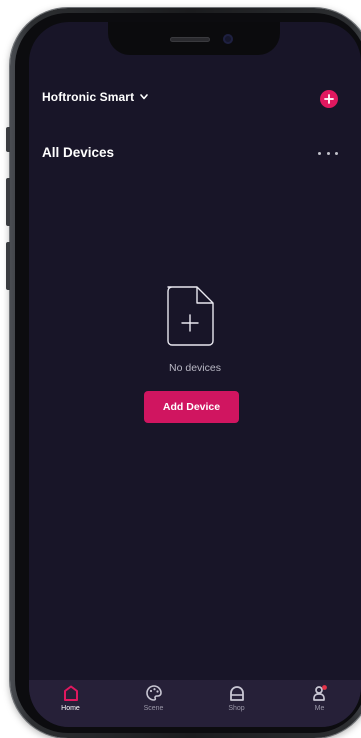 The width and height of the screenshot is (361, 738). I want to click on chevron-down-icon, so click(144, 97).